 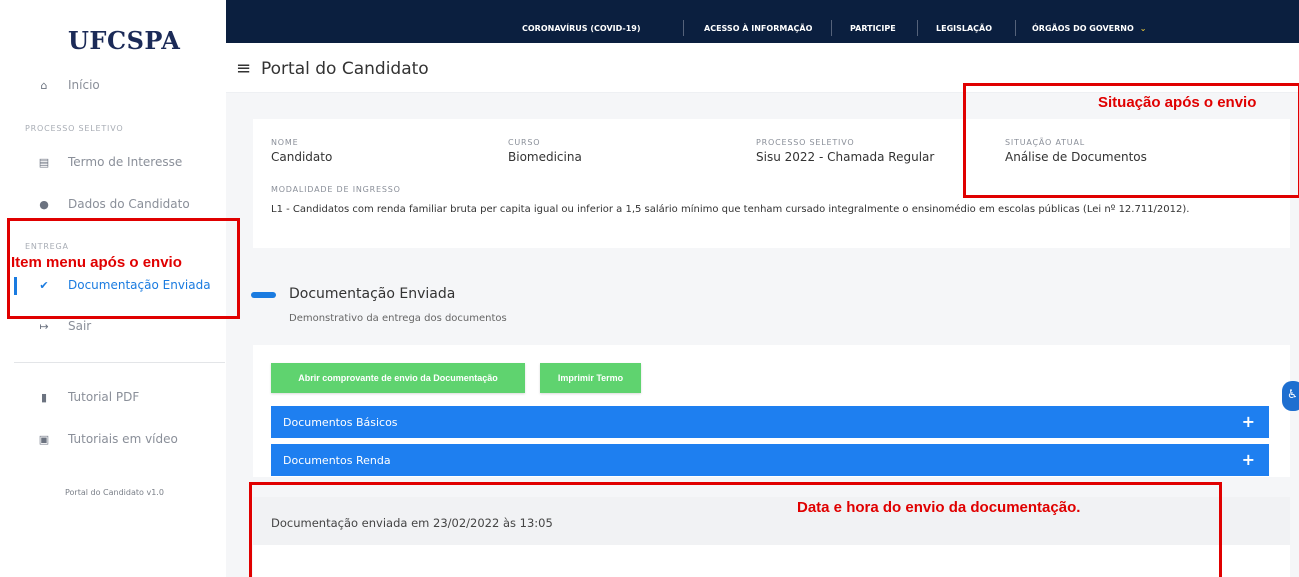 What do you see at coordinates (372, 294) in the screenshot?
I see `section-title: Documentação Enviada` at bounding box center [372, 294].